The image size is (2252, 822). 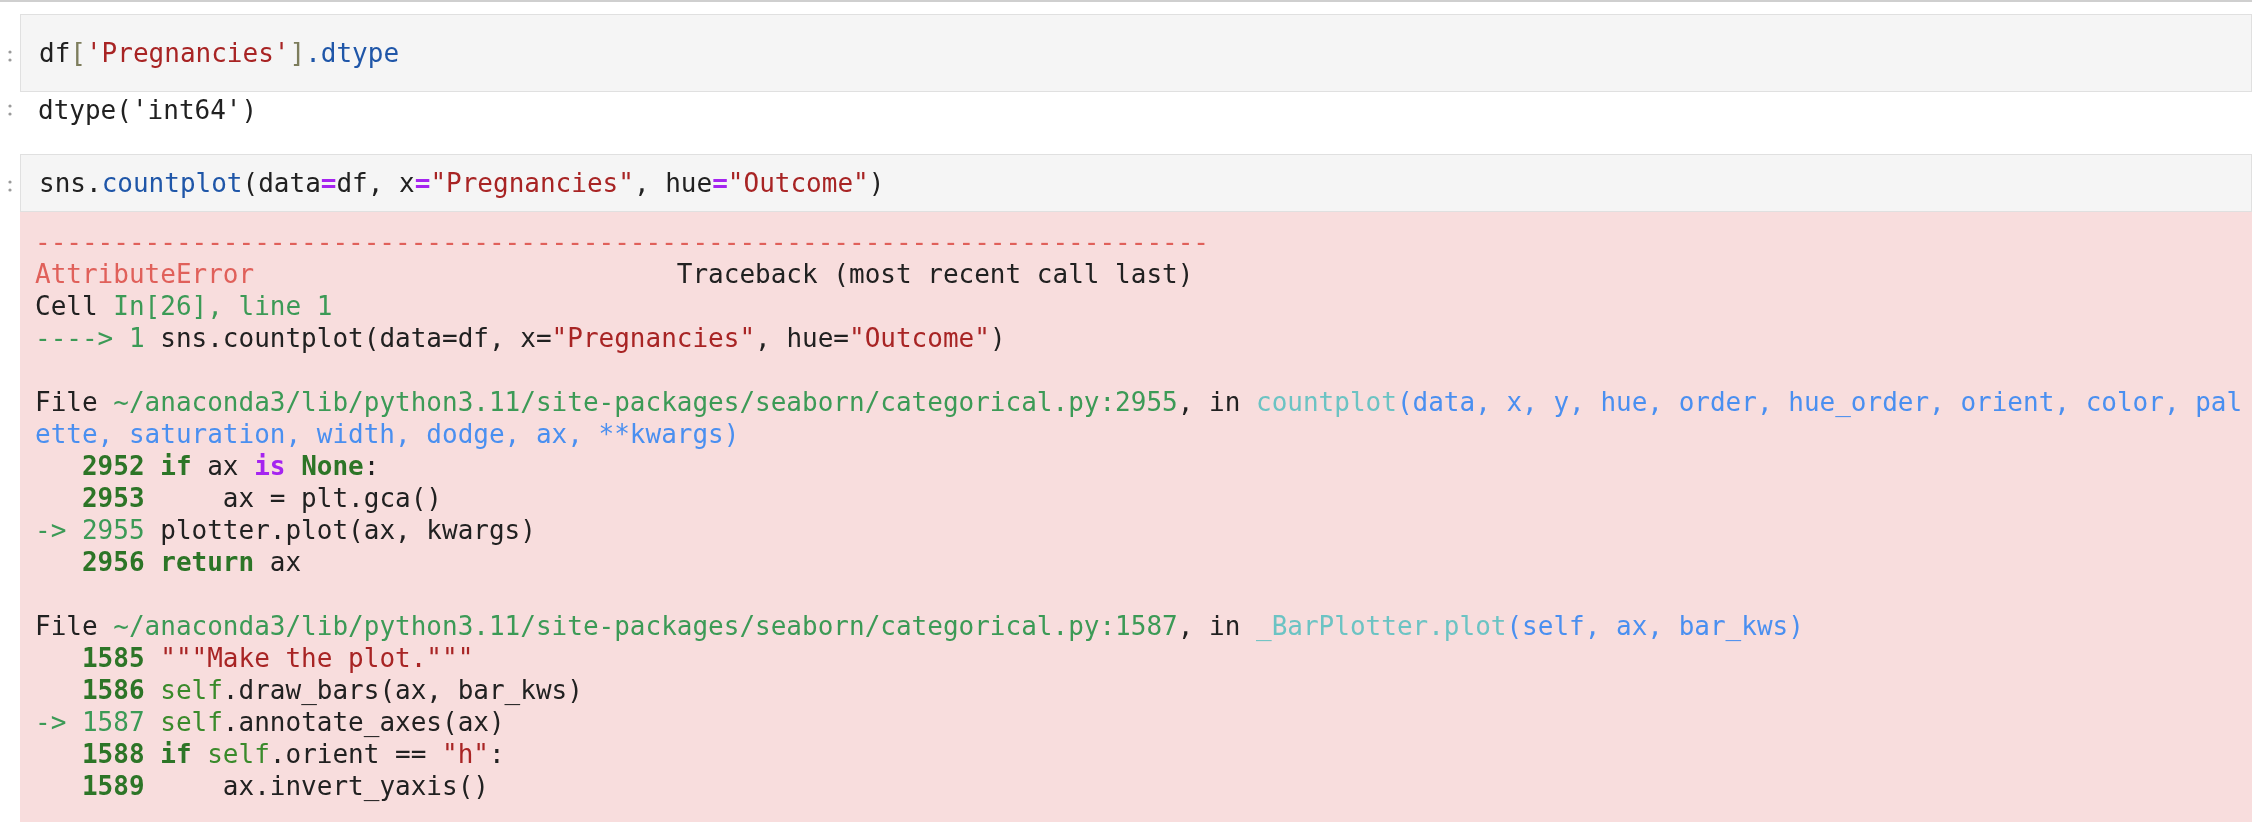 I want to click on traceback-line: 2956 return ax, so click(x=191, y=562).